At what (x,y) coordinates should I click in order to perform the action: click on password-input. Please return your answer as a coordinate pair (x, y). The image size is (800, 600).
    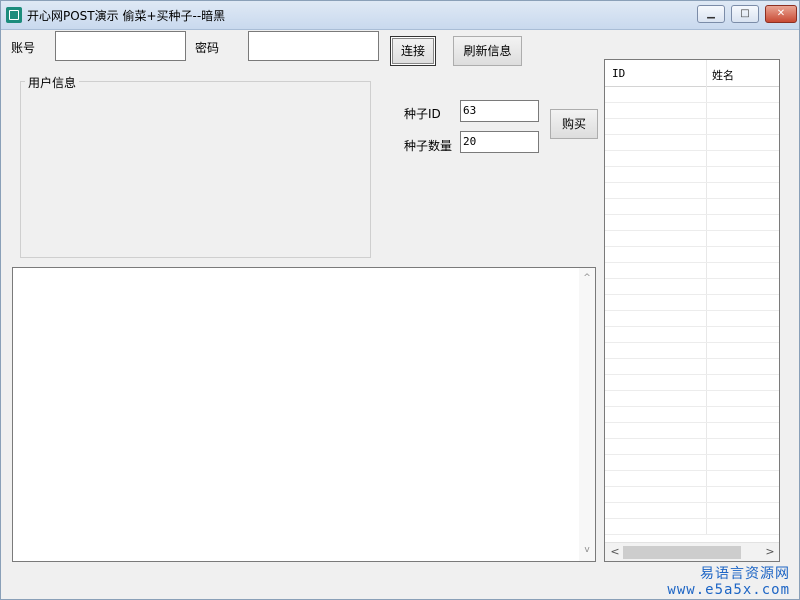
    Looking at the image, I should click on (313, 46).